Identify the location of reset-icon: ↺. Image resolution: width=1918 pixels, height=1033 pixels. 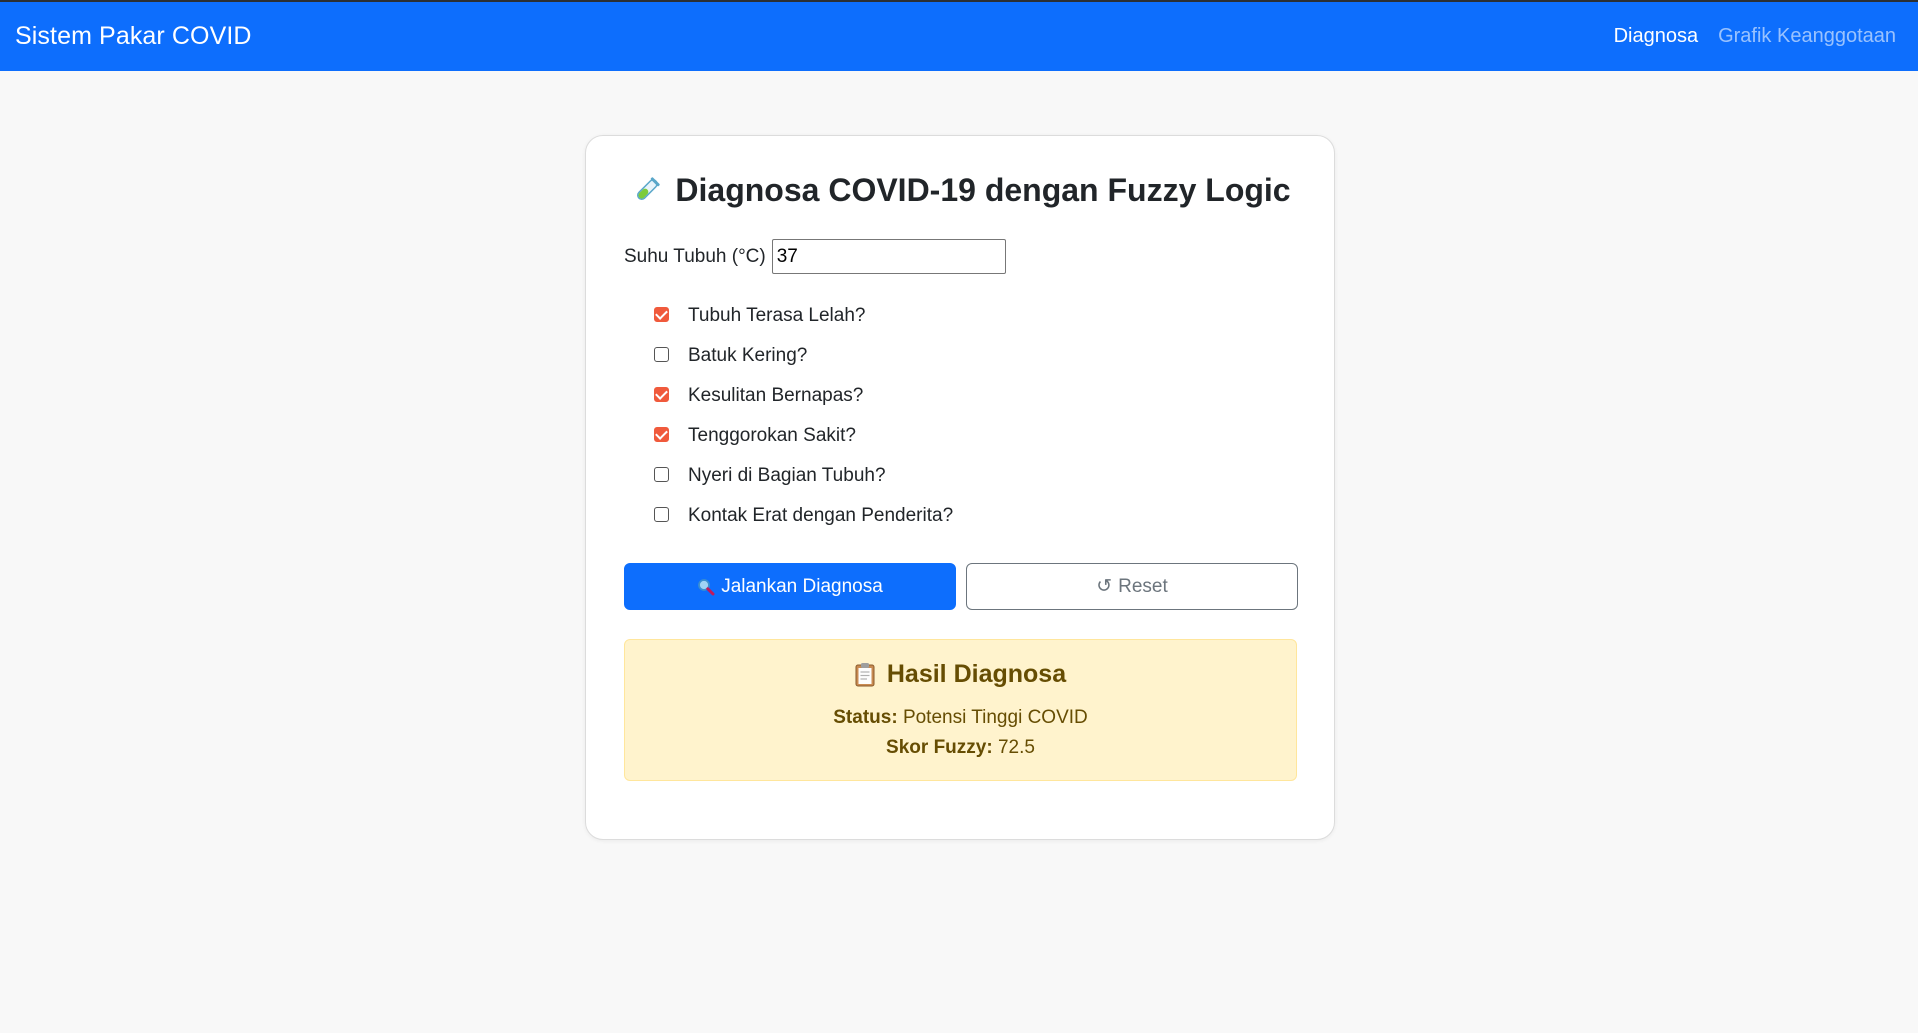
(1104, 586).